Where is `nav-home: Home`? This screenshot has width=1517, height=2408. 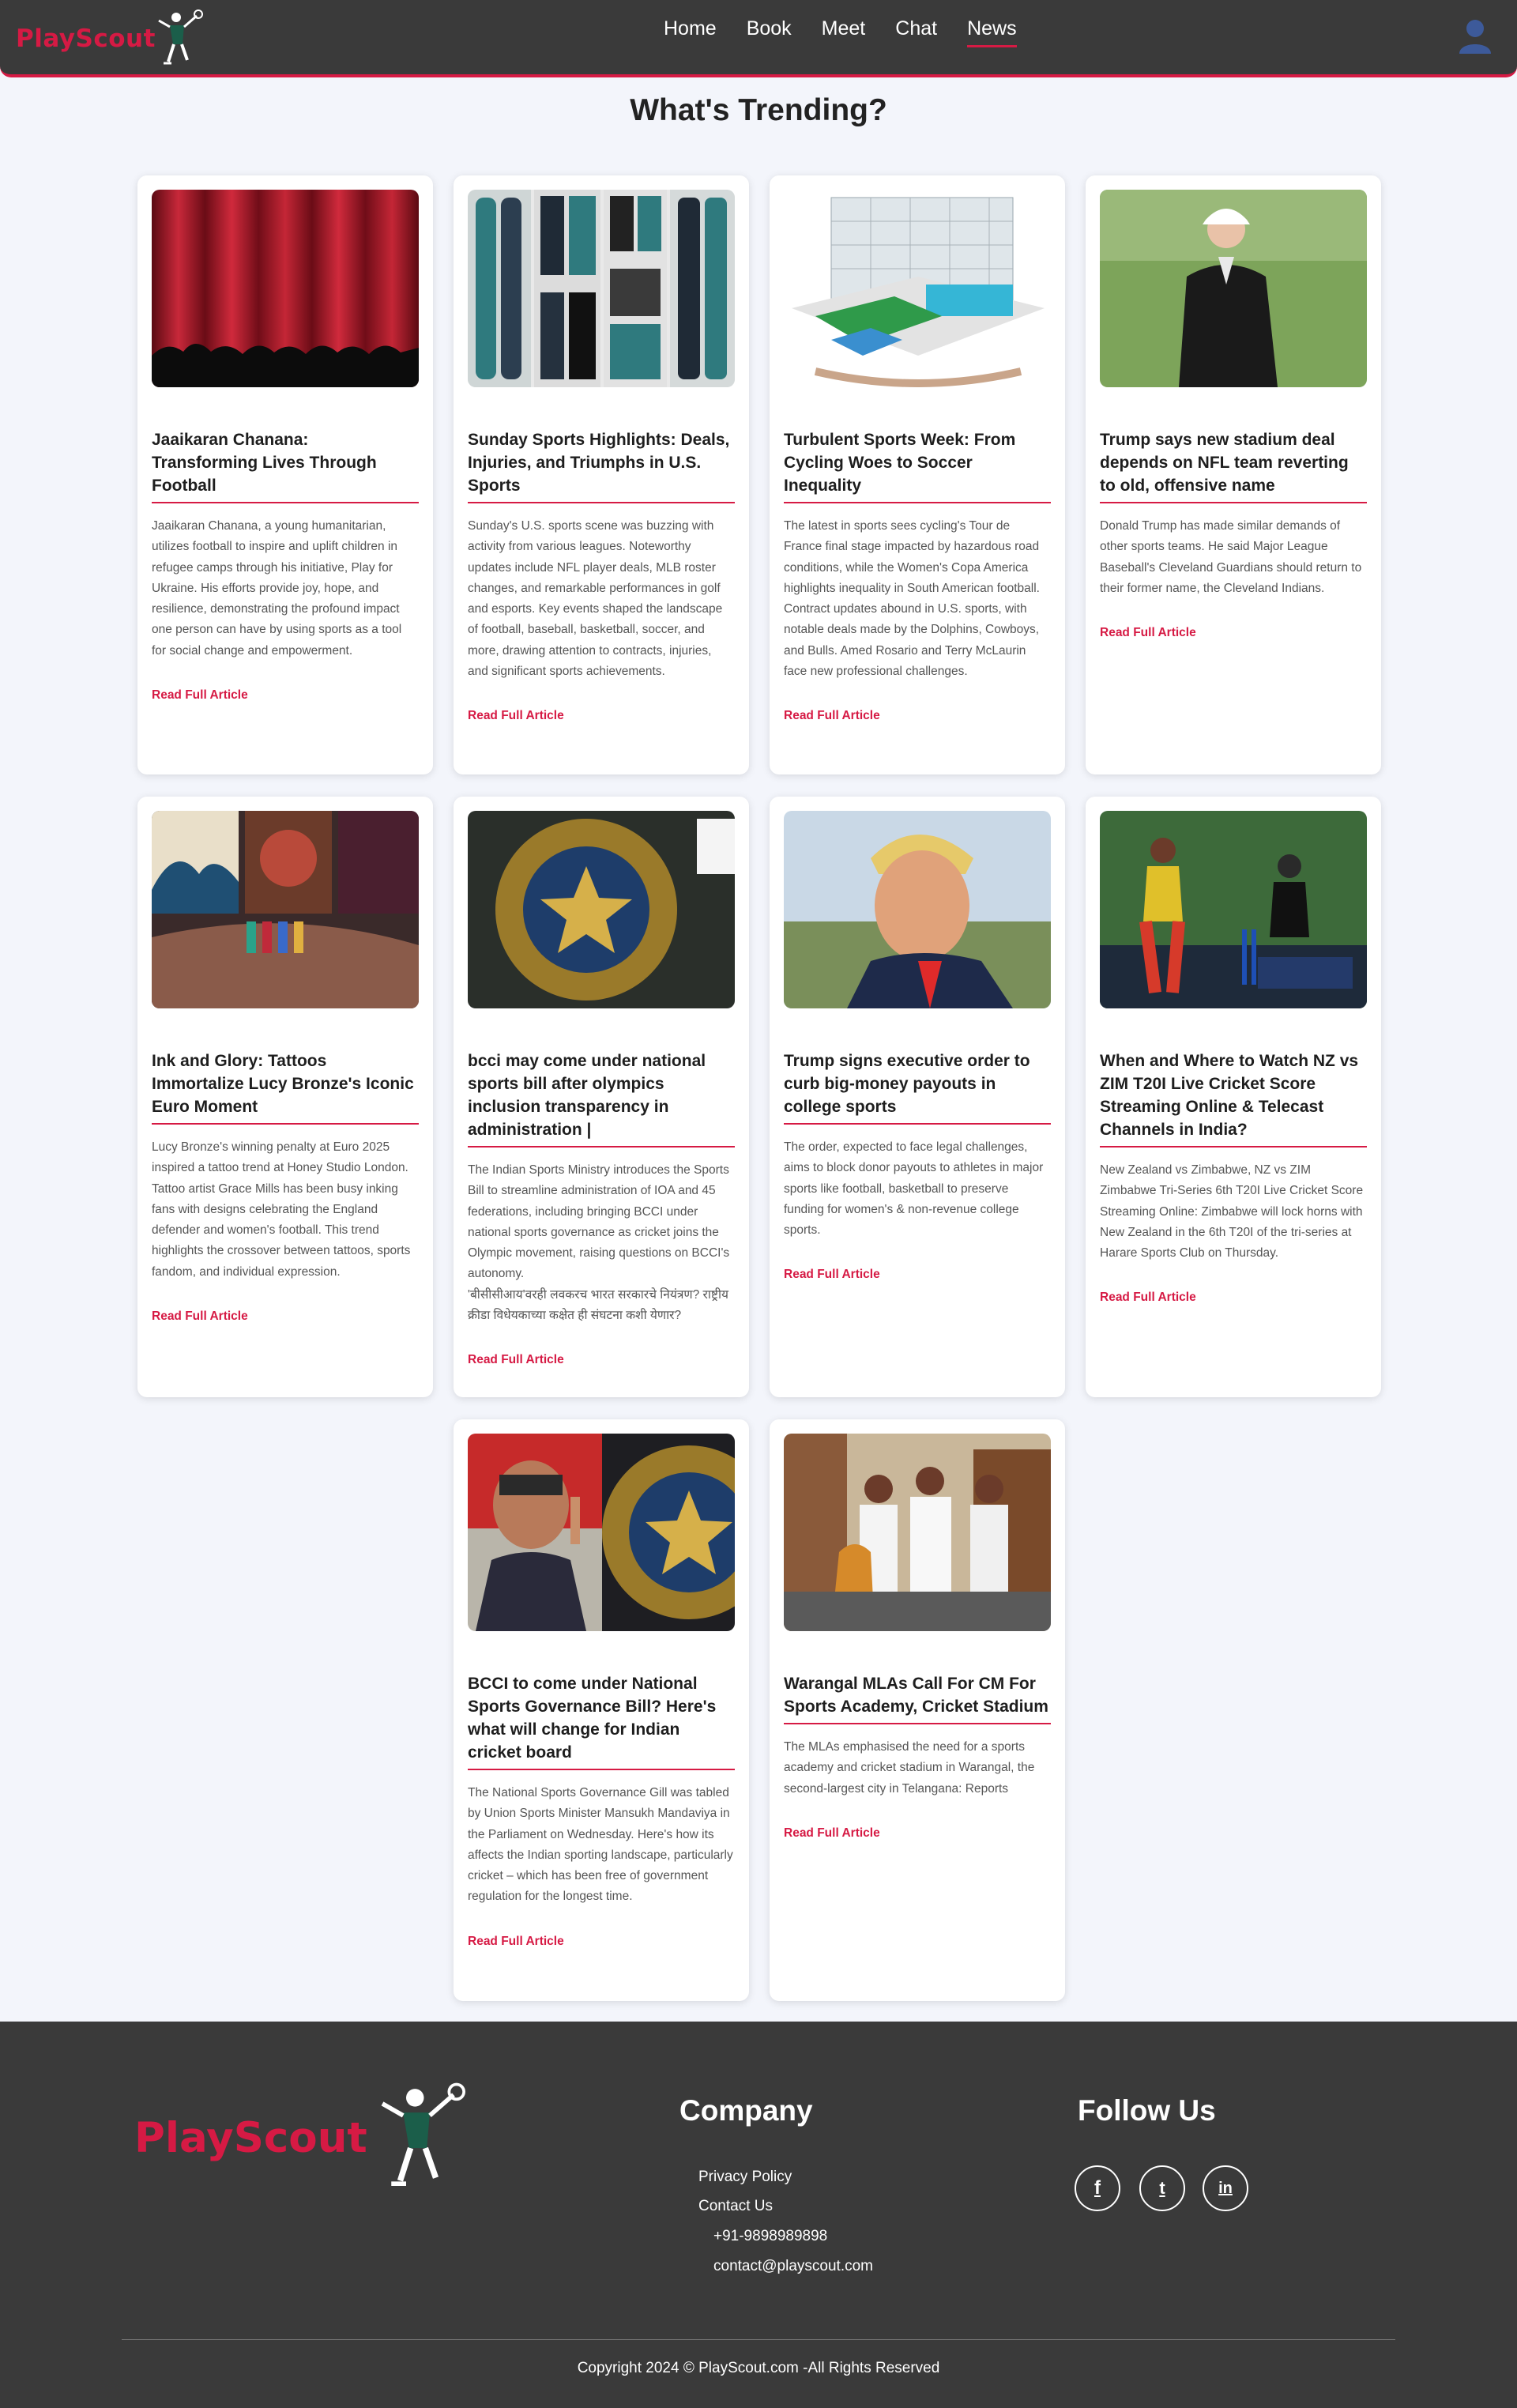 nav-home: Home is located at coordinates (691, 32).